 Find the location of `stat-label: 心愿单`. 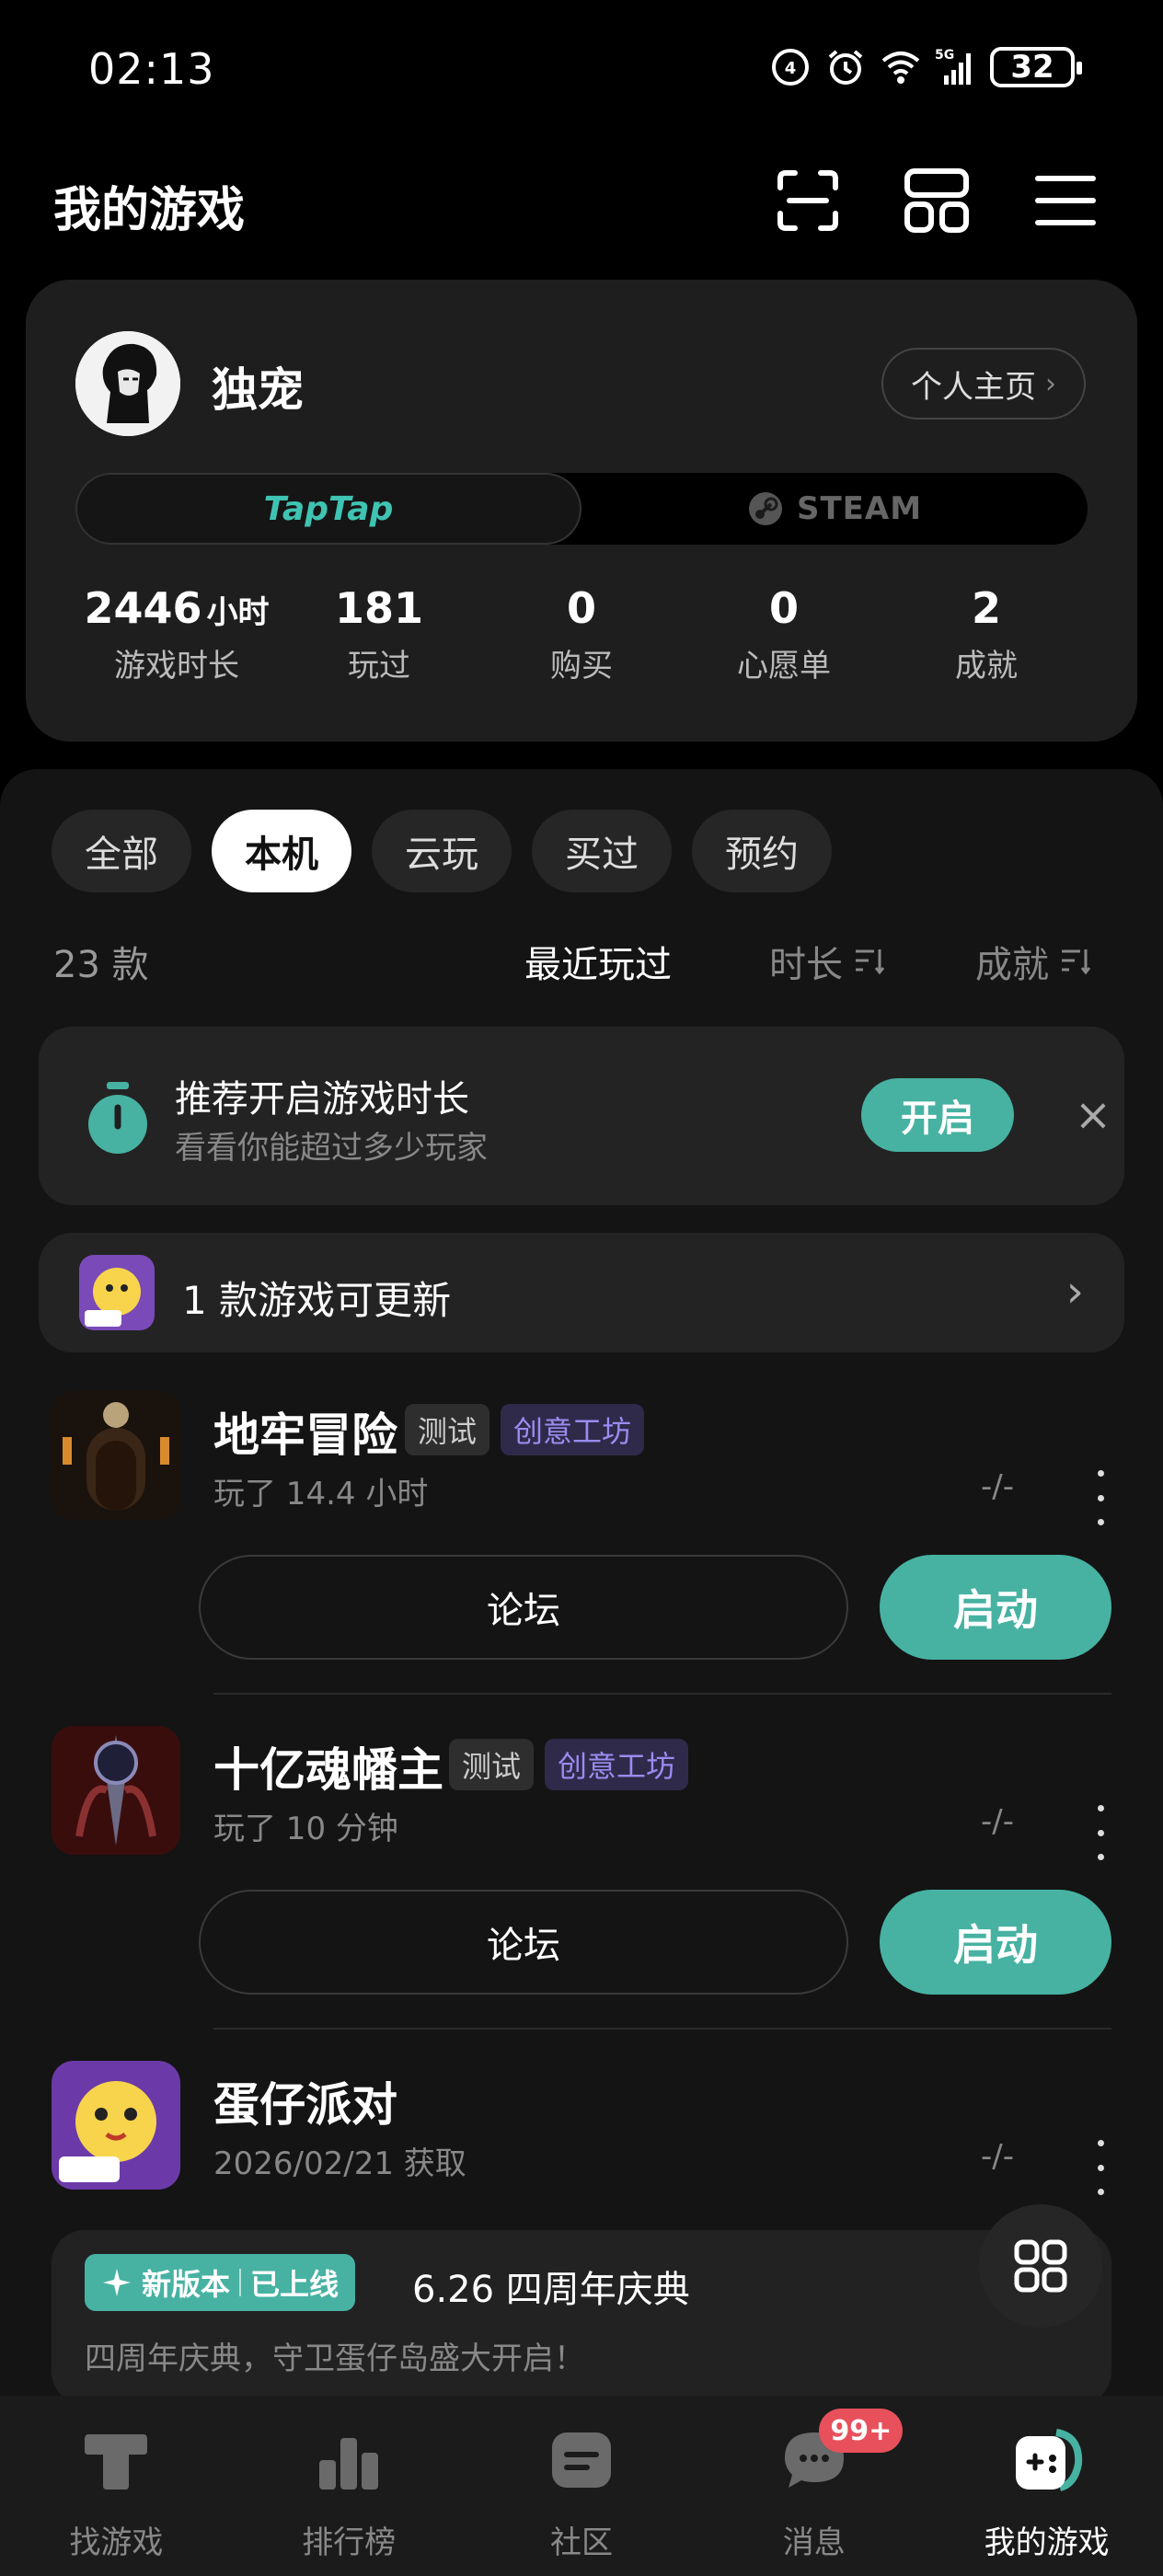

stat-label: 心愿单 is located at coordinates (784, 666).